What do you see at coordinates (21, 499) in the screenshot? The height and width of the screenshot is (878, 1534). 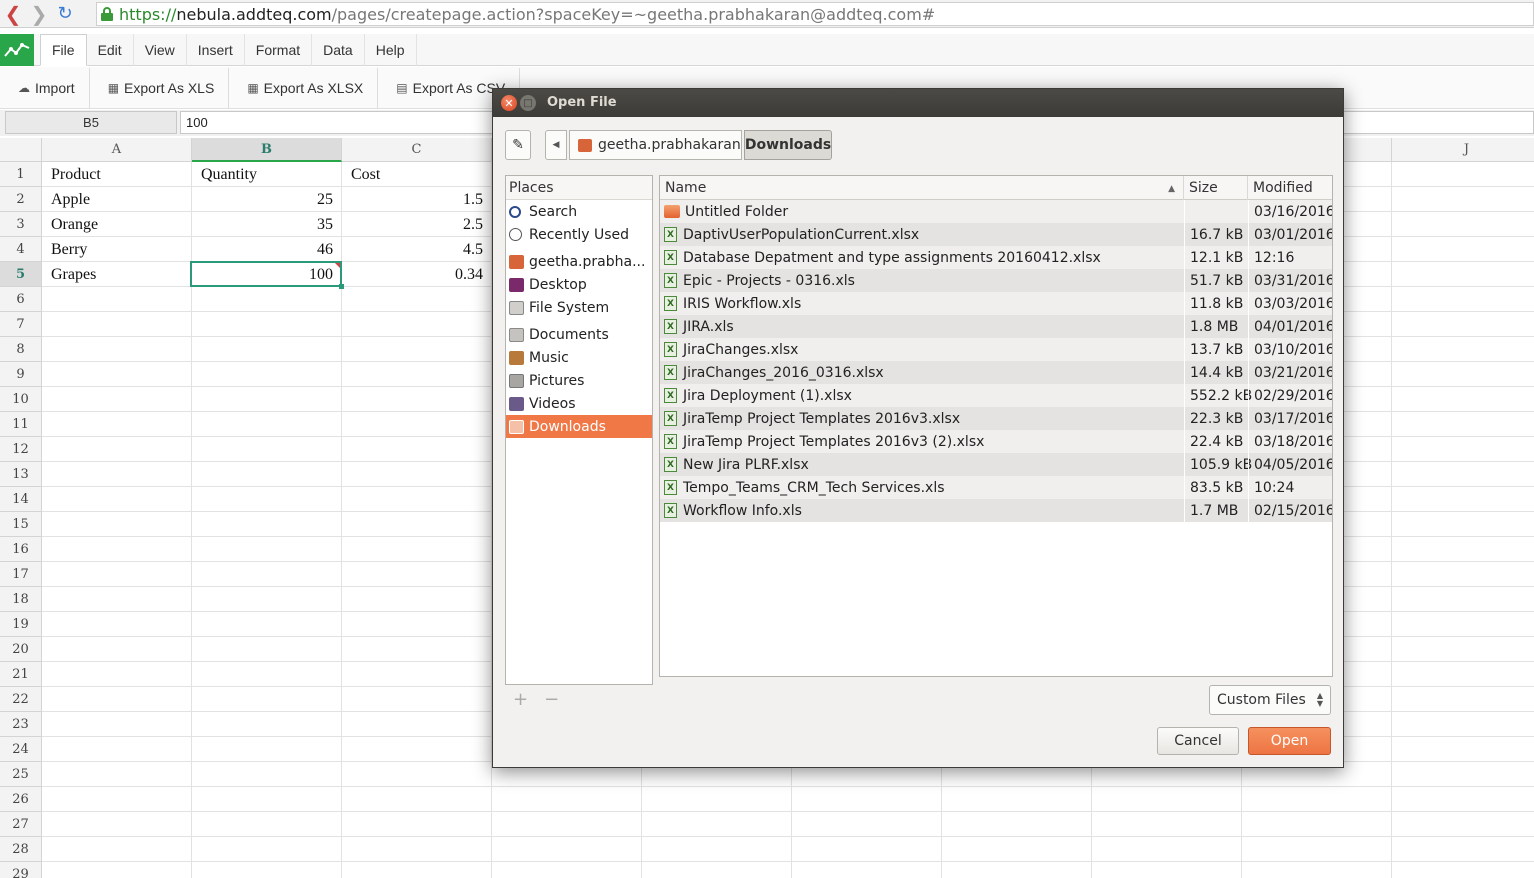 I see `row-header: 14` at bounding box center [21, 499].